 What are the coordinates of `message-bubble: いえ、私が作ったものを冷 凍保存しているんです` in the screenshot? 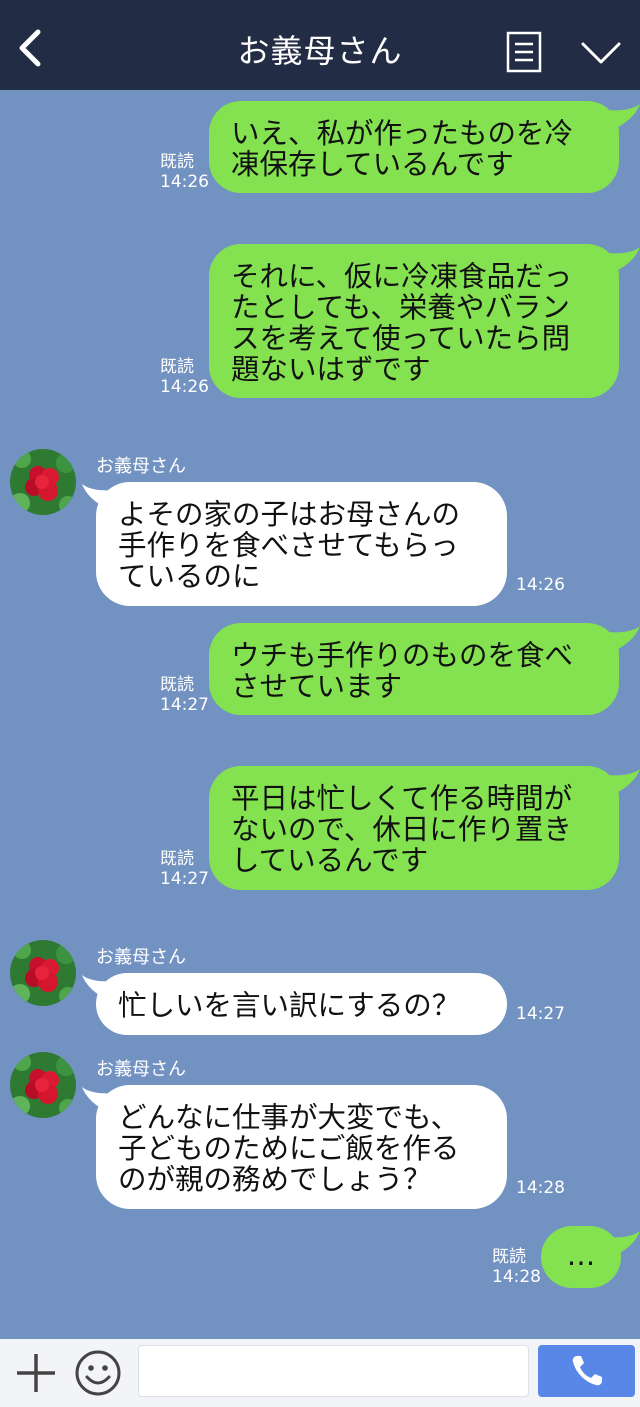 It's located at (414, 147).